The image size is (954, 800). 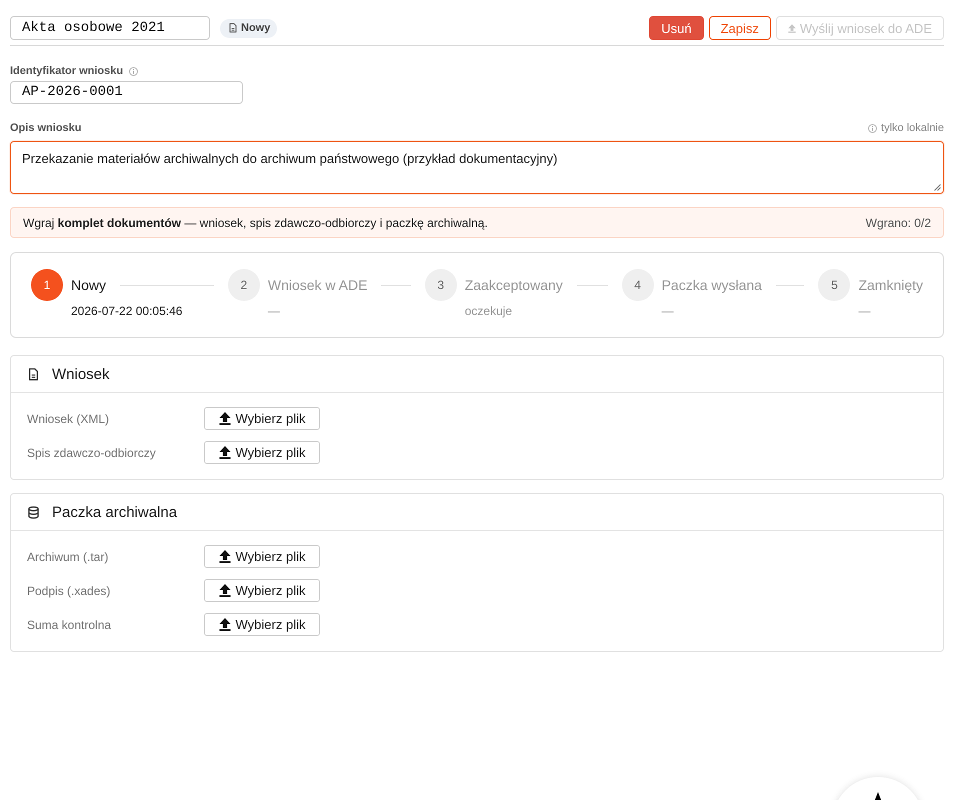 What do you see at coordinates (68, 557) in the screenshot?
I see `file-label: Archiwum (.tar)` at bounding box center [68, 557].